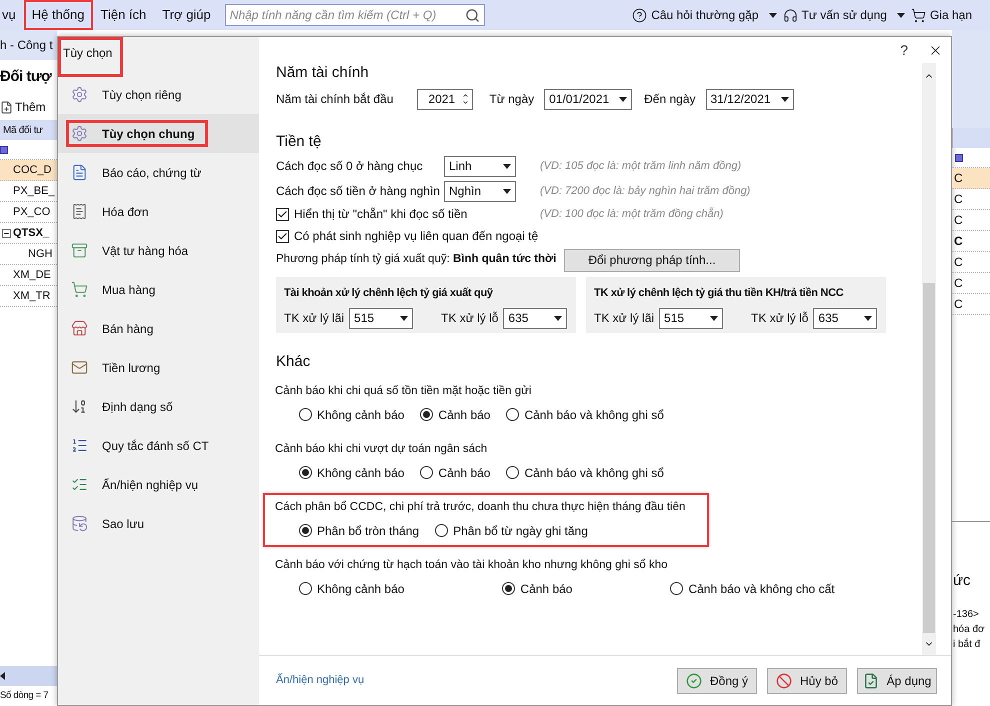  What do you see at coordinates (354, 15) in the screenshot?
I see `search-field: Nhập tính năng cần tìm kiếm (Ctrl + Q)` at bounding box center [354, 15].